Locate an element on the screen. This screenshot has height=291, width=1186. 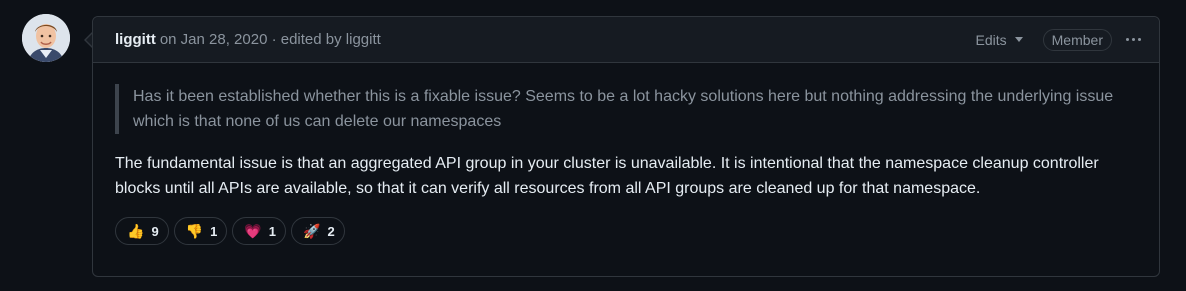
reaction-heart: 💗 1 is located at coordinates (259, 231).